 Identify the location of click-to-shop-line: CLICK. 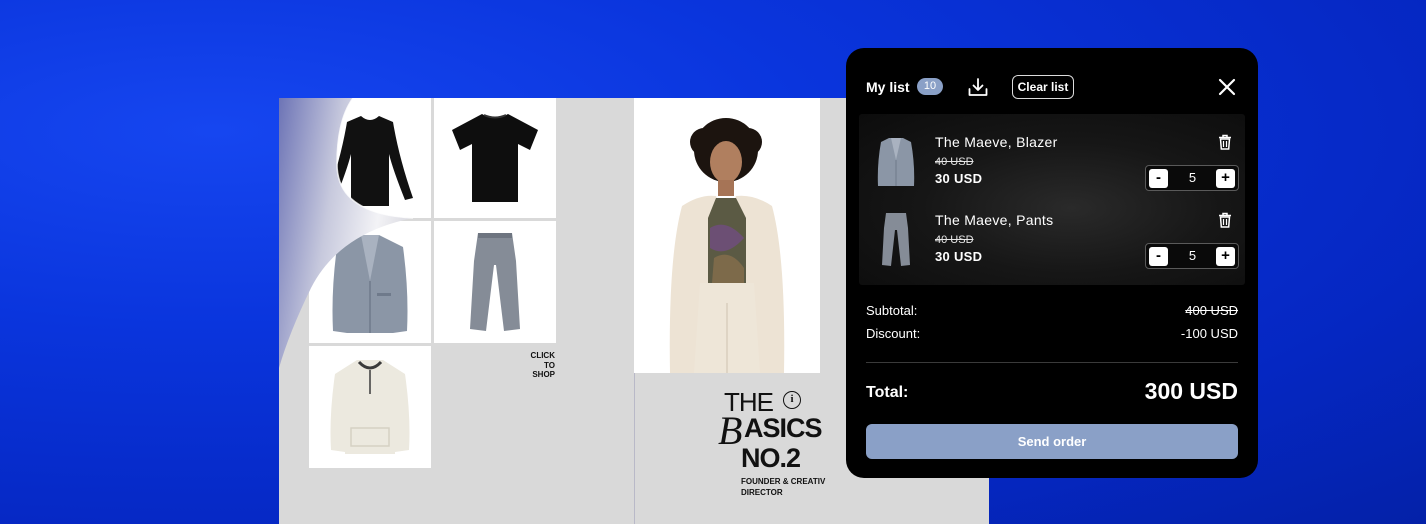
(542, 355).